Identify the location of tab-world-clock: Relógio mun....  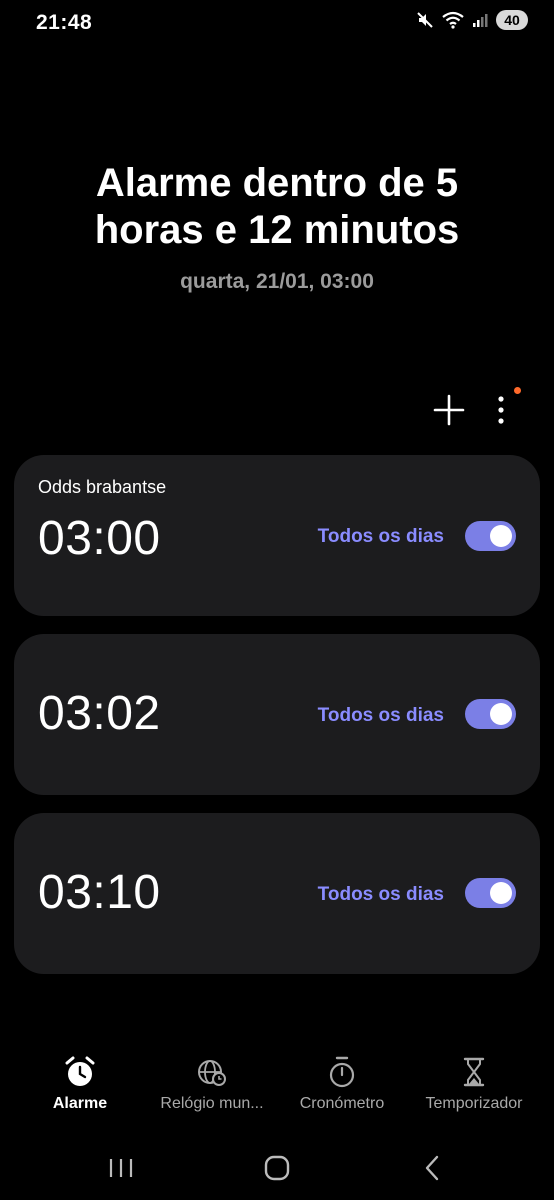
(212, 1084).